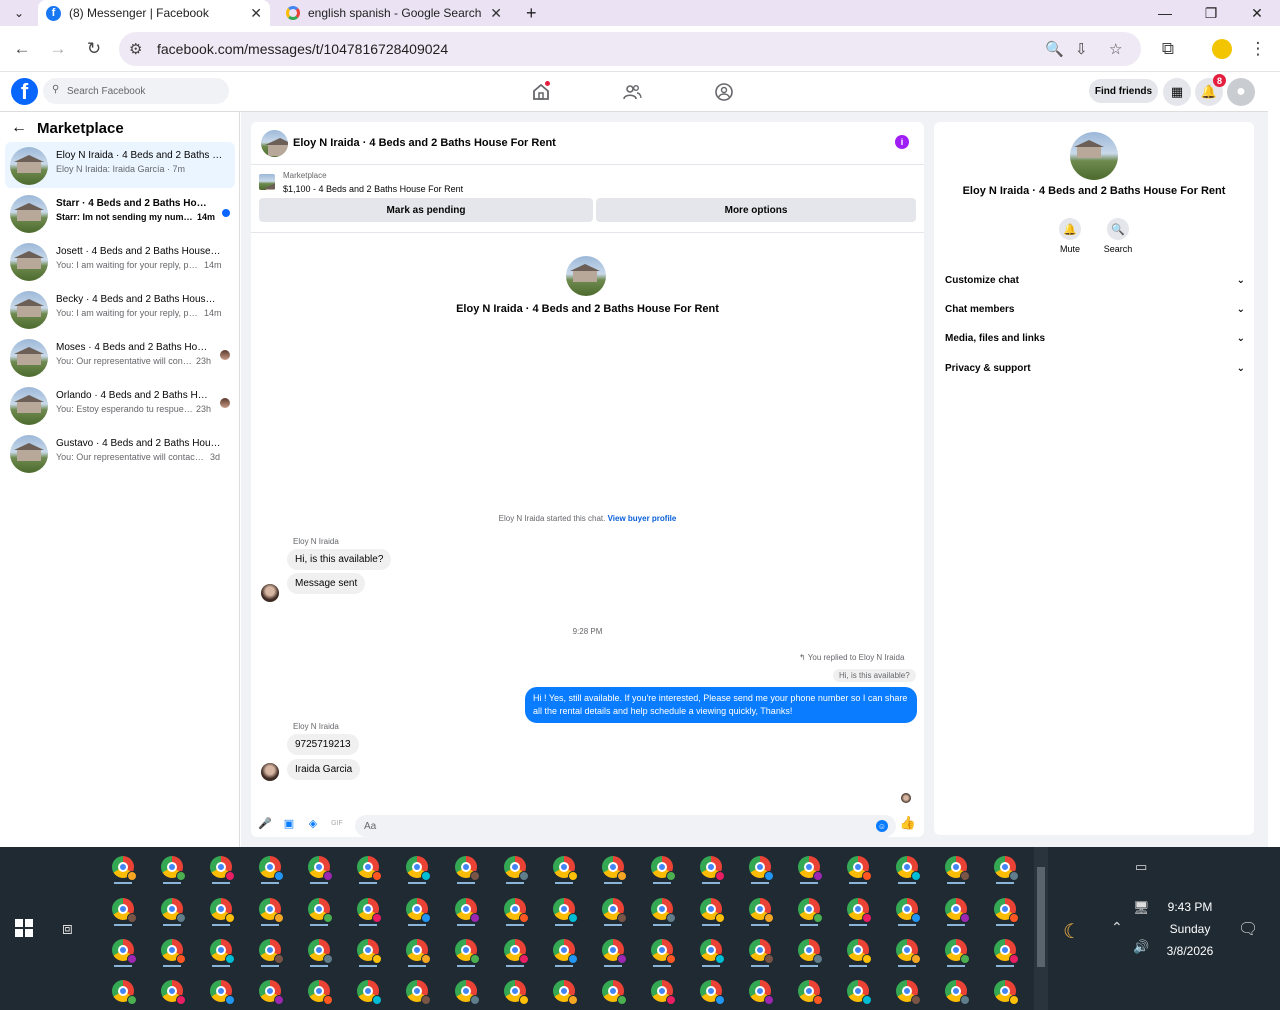 The image size is (1280, 1010). What do you see at coordinates (24, 91) in the screenshot?
I see `facebook-logo-icon: f` at bounding box center [24, 91].